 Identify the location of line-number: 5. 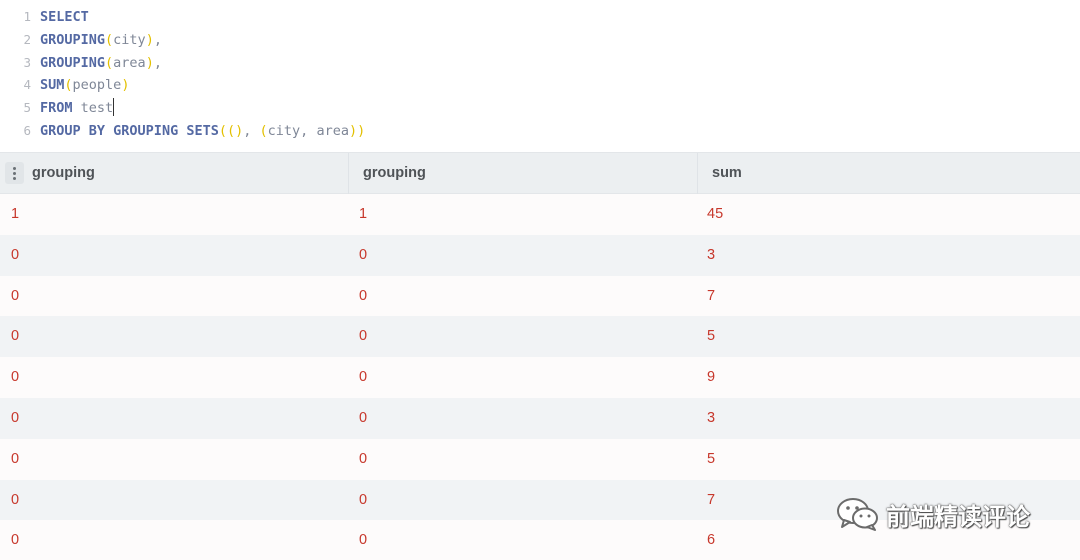
(27, 108).